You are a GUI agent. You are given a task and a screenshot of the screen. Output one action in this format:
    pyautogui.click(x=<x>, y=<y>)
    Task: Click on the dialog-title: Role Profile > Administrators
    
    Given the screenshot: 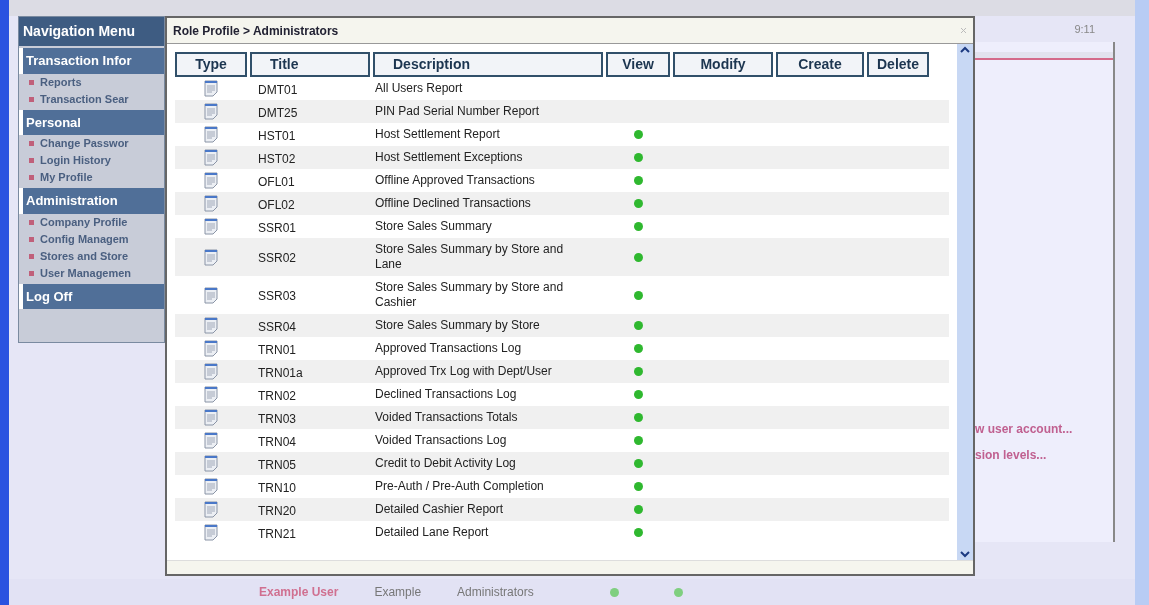 What is the action you would take?
    pyautogui.click(x=256, y=31)
    